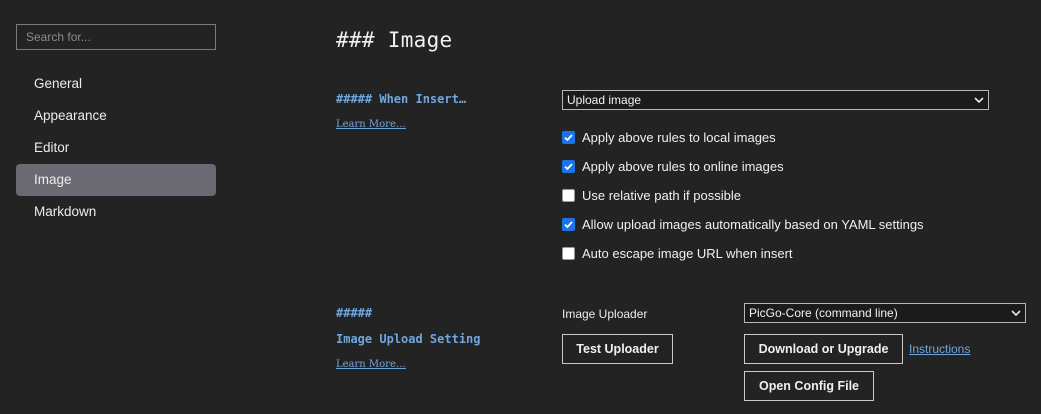 The height and width of the screenshot is (414, 1041). What do you see at coordinates (683, 166) in the screenshot?
I see `option-label: Apply above rules to online images` at bounding box center [683, 166].